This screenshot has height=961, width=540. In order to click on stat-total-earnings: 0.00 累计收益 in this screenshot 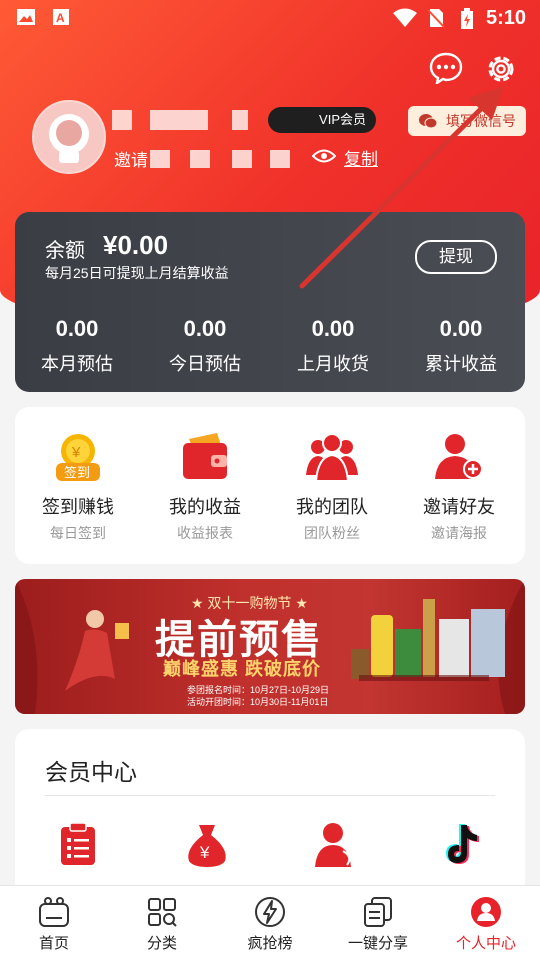, I will do `click(461, 346)`.